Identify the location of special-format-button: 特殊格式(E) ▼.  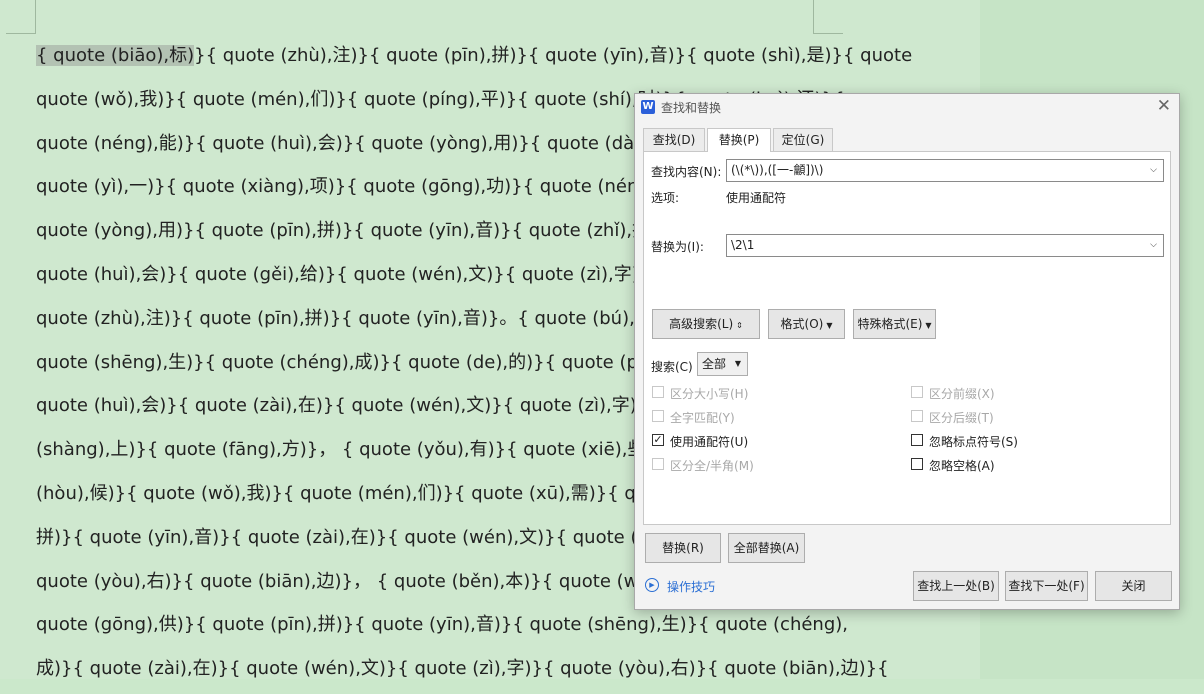
(894, 324).